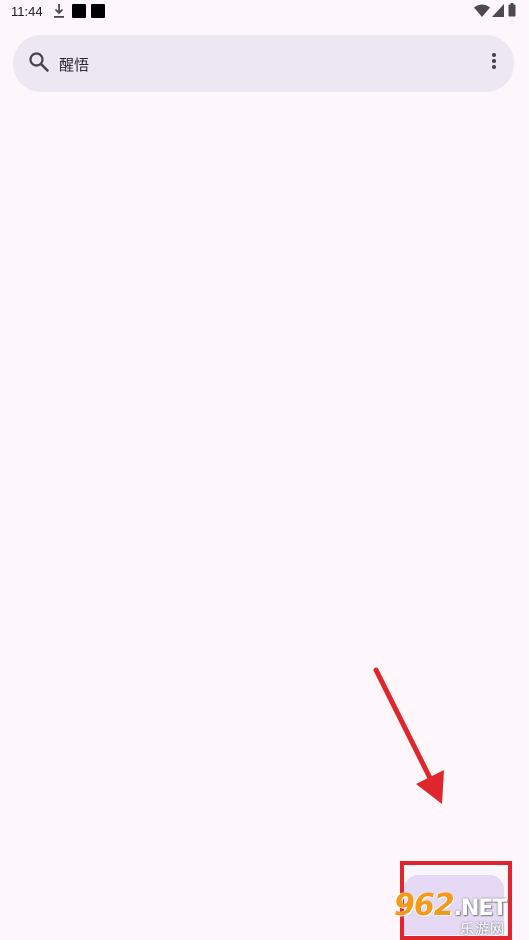 The width and height of the screenshot is (529, 940). Describe the element at coordinates (408, 735) in the screenshot. I see `annotation-arrow-icon` at that location.